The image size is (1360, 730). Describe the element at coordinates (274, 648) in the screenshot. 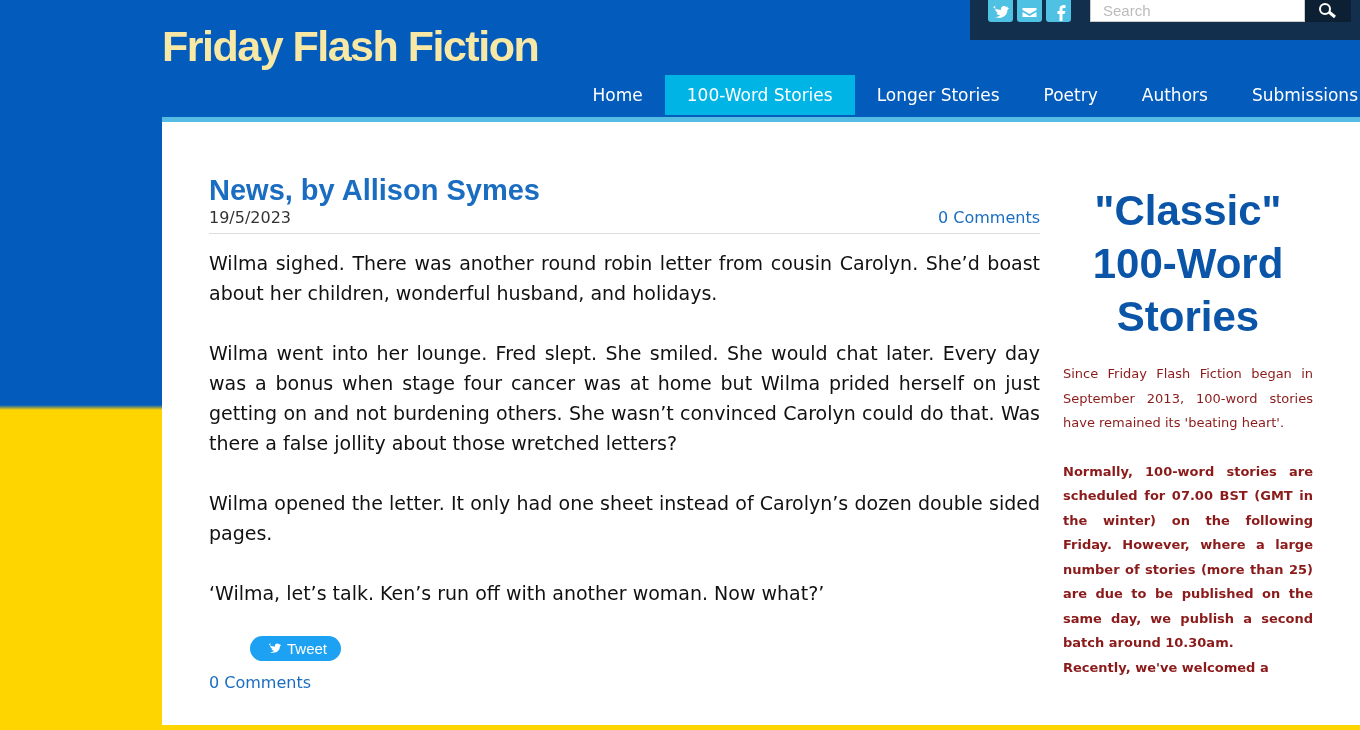

I see `bird-icon` at that location.